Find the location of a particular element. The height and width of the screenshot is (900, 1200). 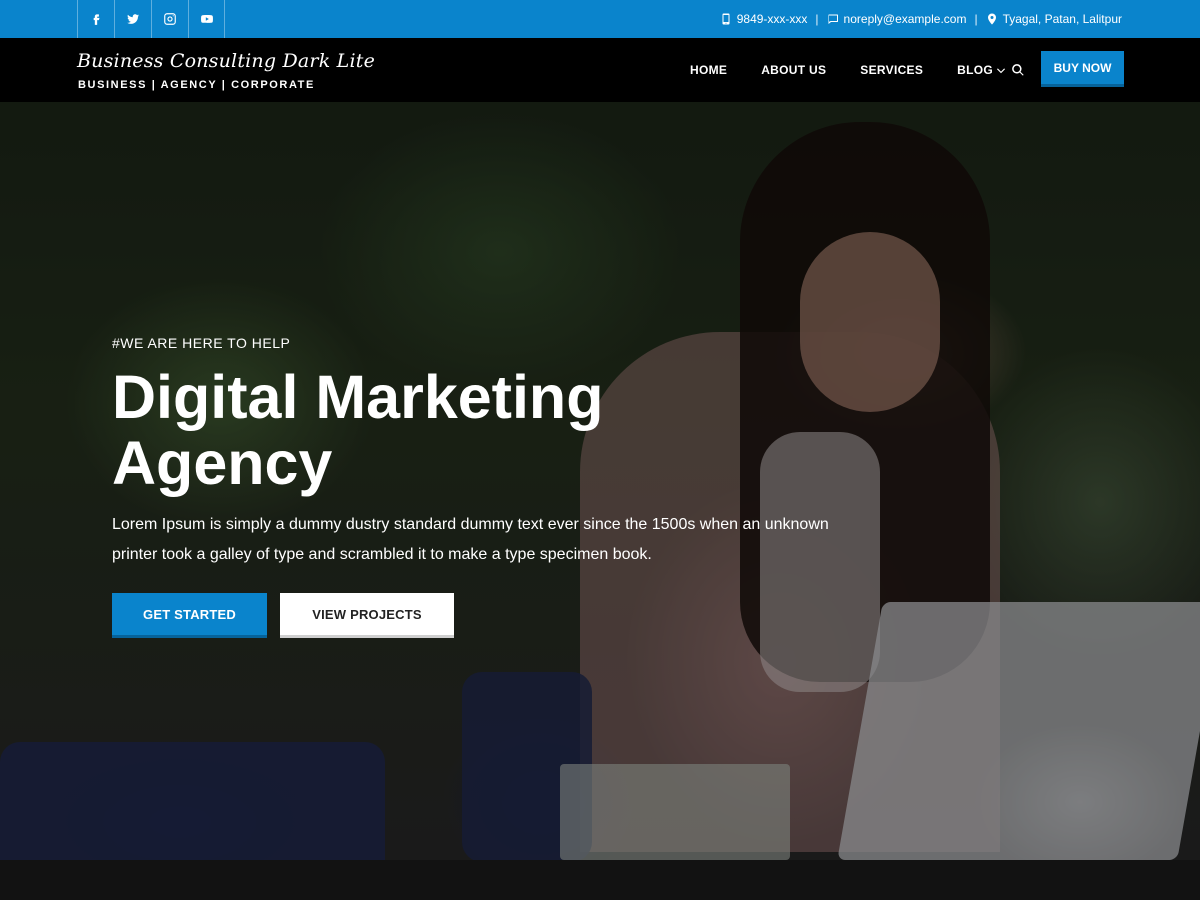

twitter-icon is located at coordinates (133, 19).